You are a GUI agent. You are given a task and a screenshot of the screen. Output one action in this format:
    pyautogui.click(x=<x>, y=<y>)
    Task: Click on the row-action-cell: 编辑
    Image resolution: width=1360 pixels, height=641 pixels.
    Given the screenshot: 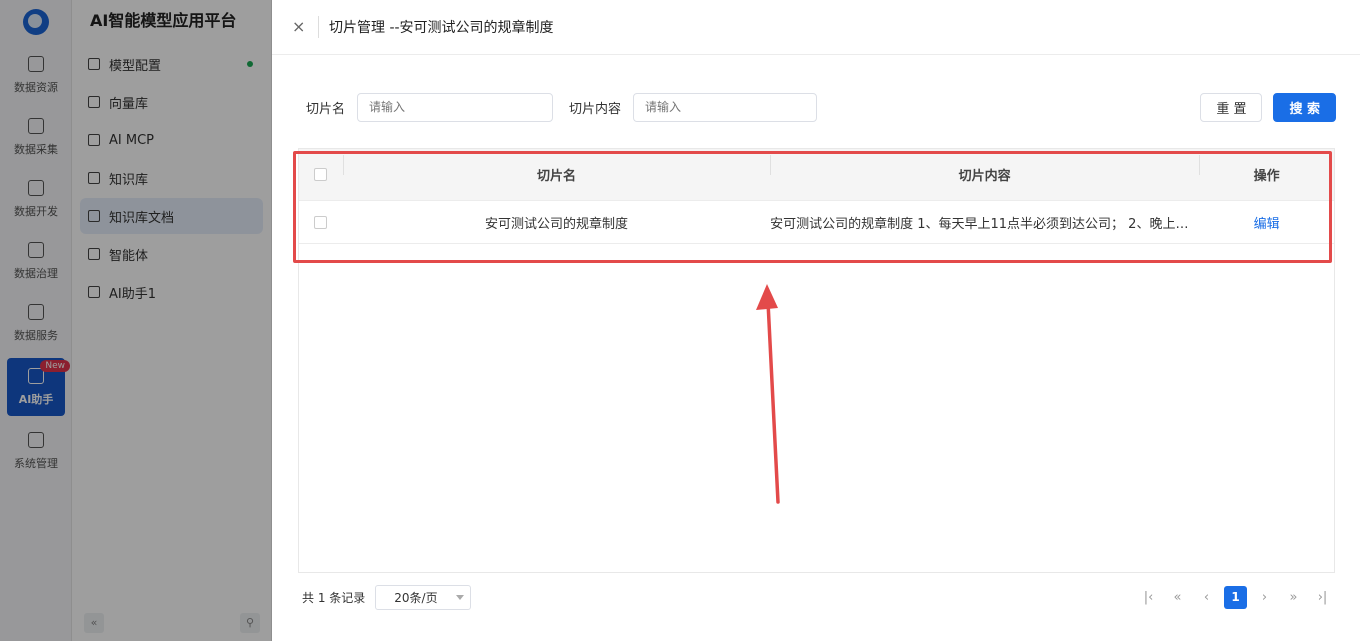 What is the action you would take?
    pyautogui.click(x=1266, y=222)
    